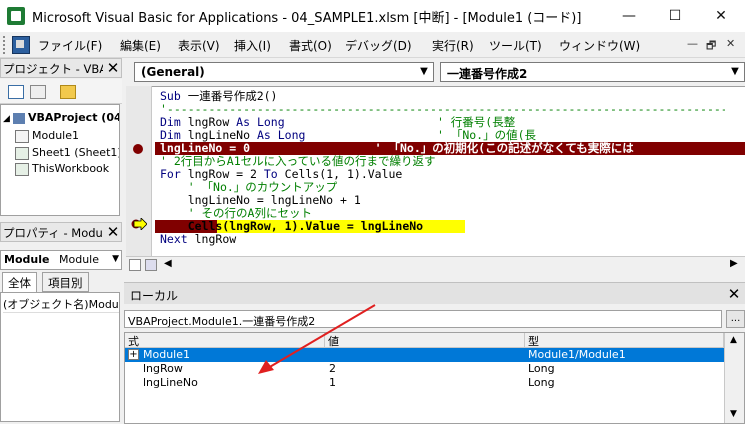 Image resolution: width=745 pixels, height=424 pixels. What do you see at coordinates (424, 355) in the screenshot?
I see `table-row: Module1 Module1/Module1` at bounding box center [424, 355].